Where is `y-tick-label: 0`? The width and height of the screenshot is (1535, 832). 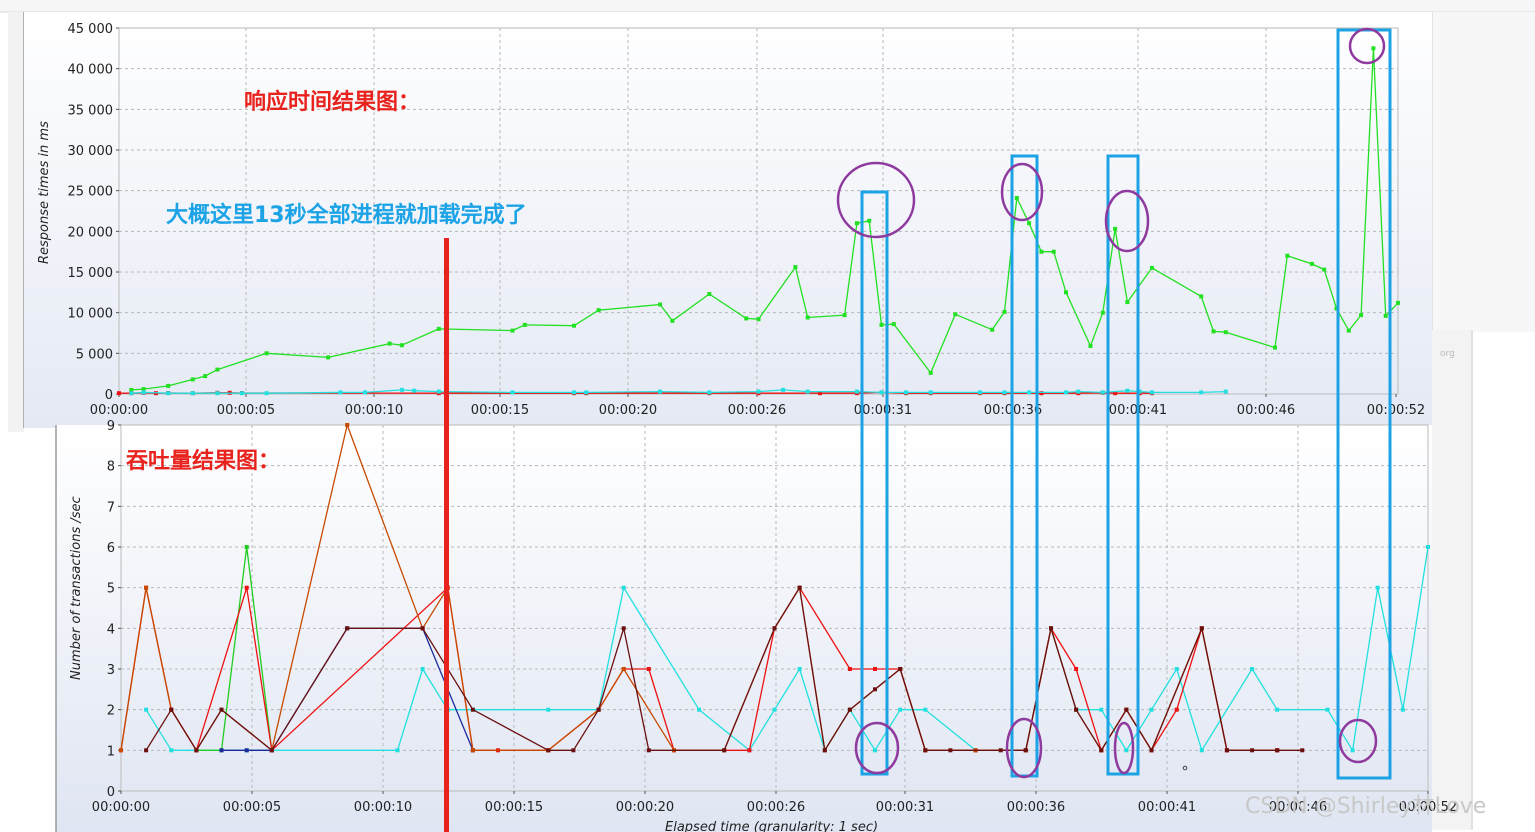 y-tick-label: 0 is located at coordinates (111, 792).